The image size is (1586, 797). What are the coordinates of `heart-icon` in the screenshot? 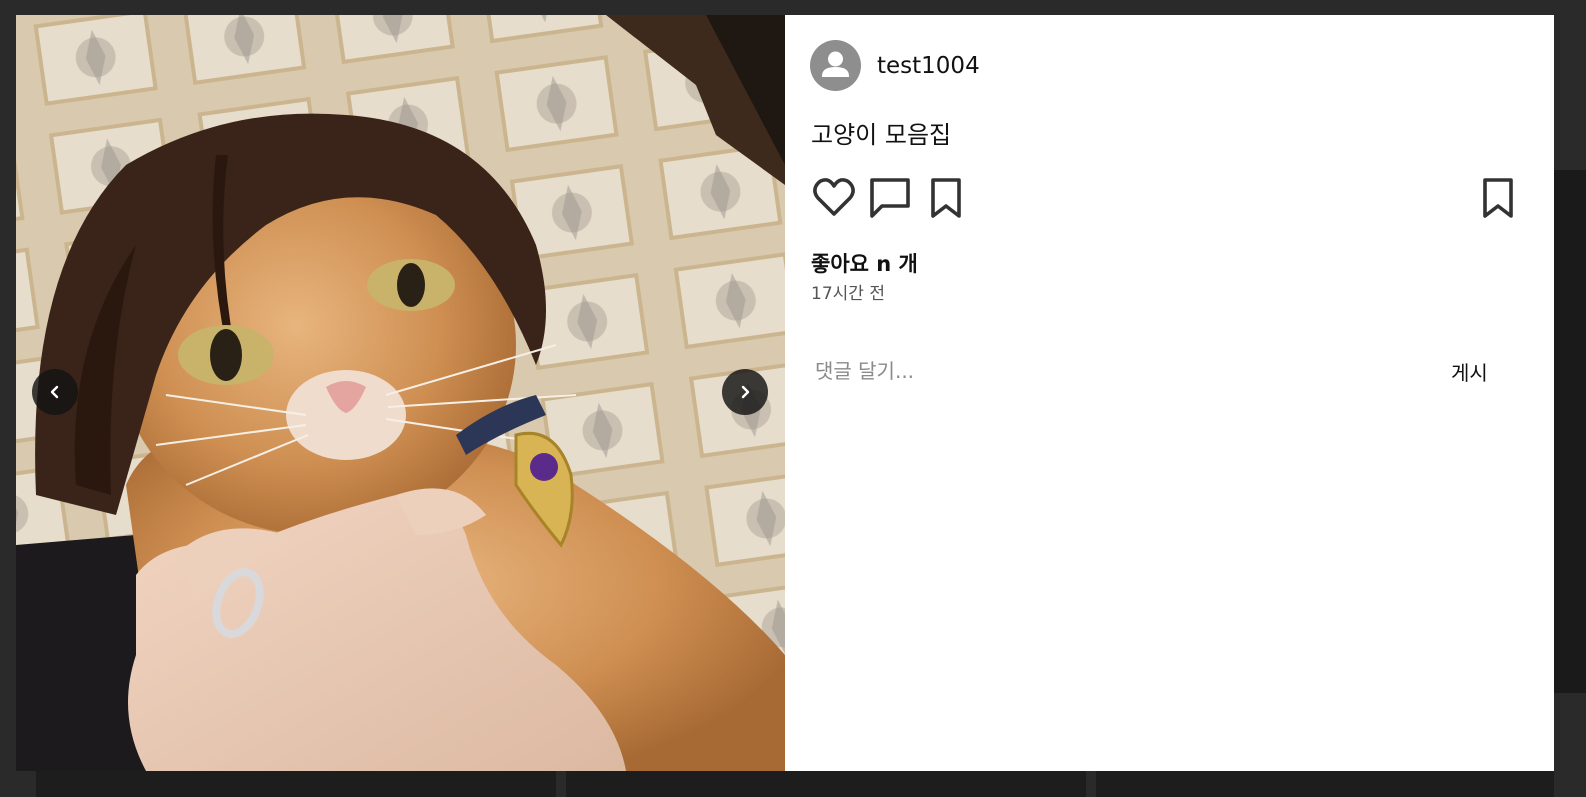 It's located at (834, 197).